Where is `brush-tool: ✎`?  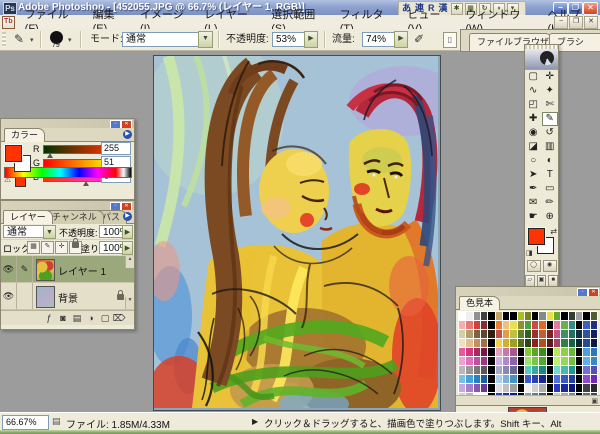 brush-tool: ✎ is located at coordinates (549, 119).